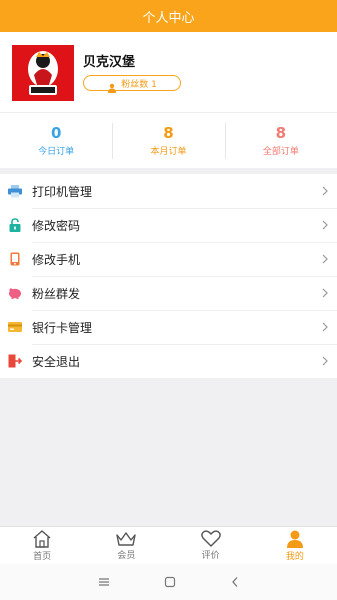  I want to click on system-nav-bar, so click(168, 582).